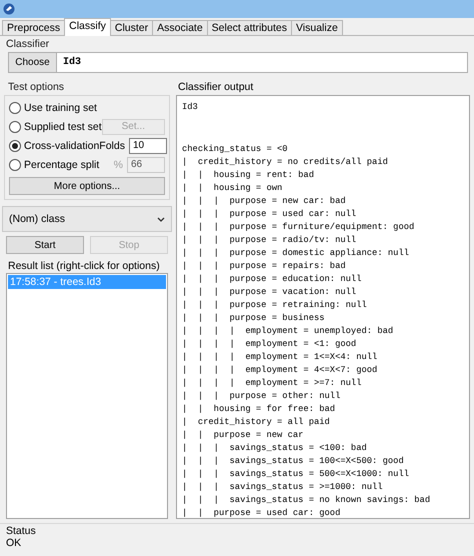 The width and height of the screenshot is (474, 556). What do you see at coordinates (34, 27) in the screenshot?
I see `tab: Preprocess` at bounding box center [34, 27].